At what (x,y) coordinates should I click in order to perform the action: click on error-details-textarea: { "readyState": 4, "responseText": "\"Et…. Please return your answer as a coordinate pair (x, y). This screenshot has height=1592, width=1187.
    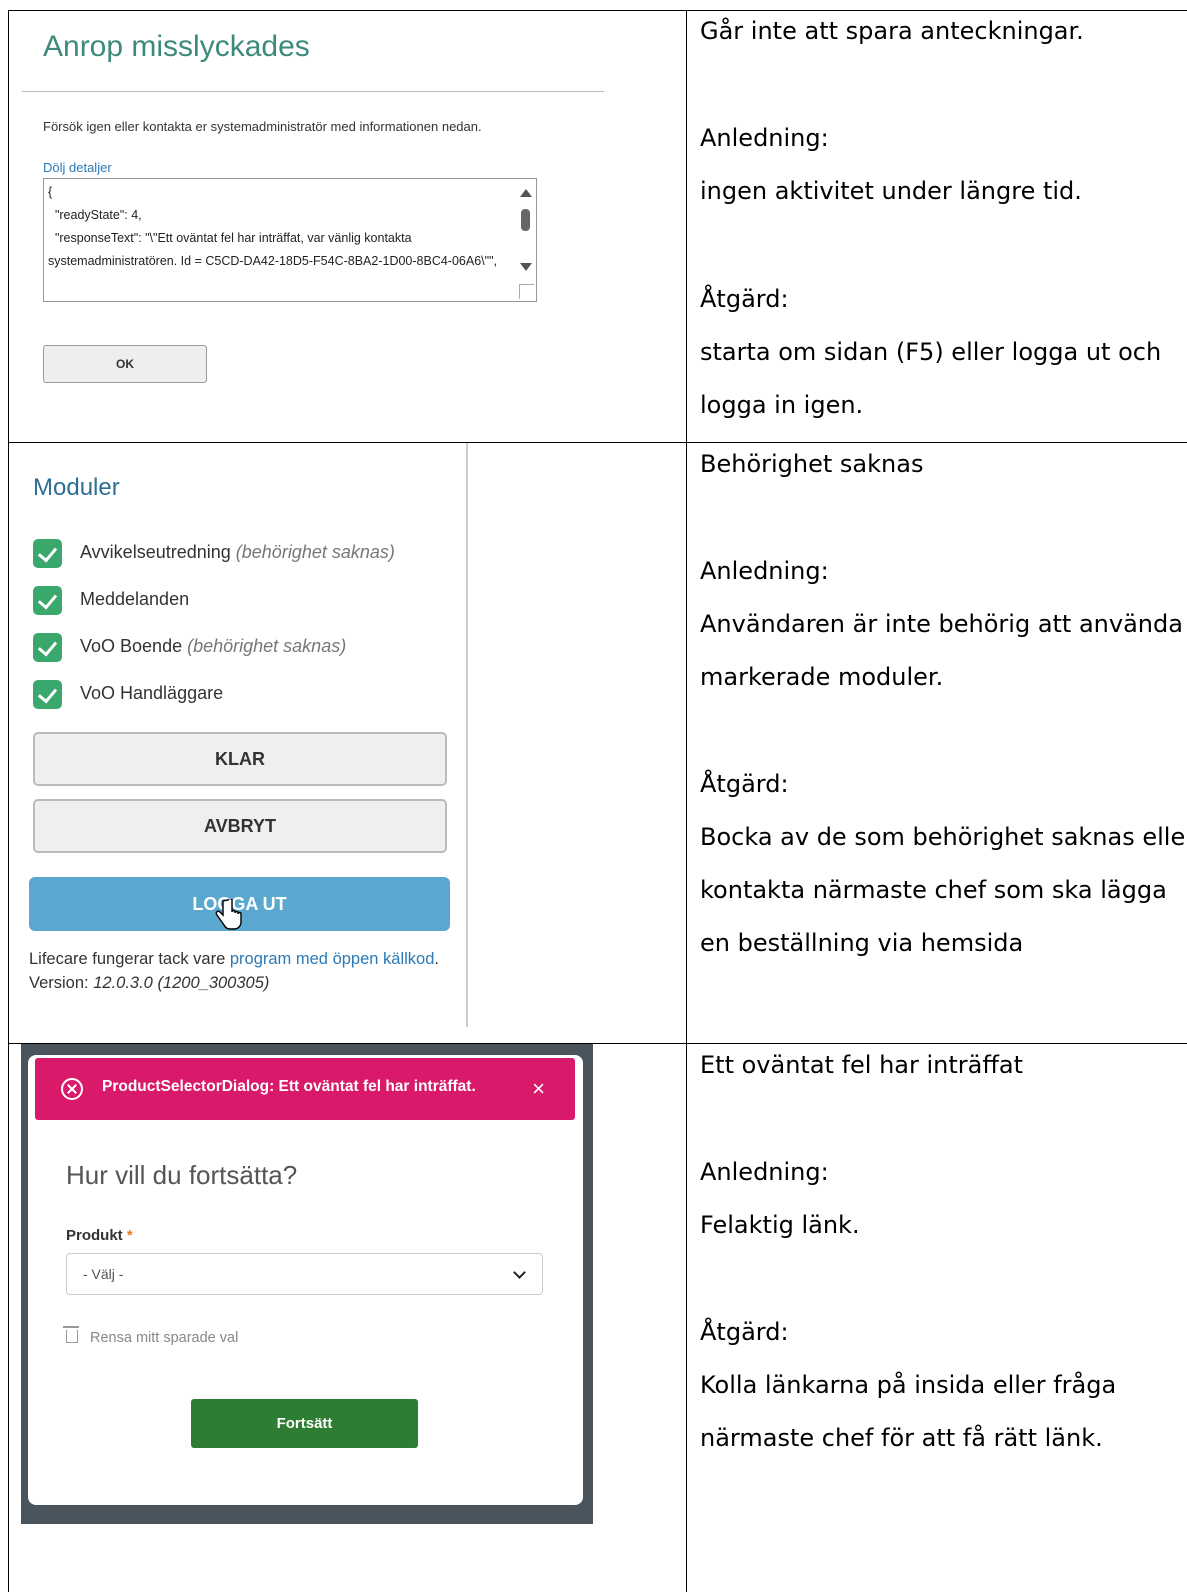
    Looking at the image, I should click on (290, 240).